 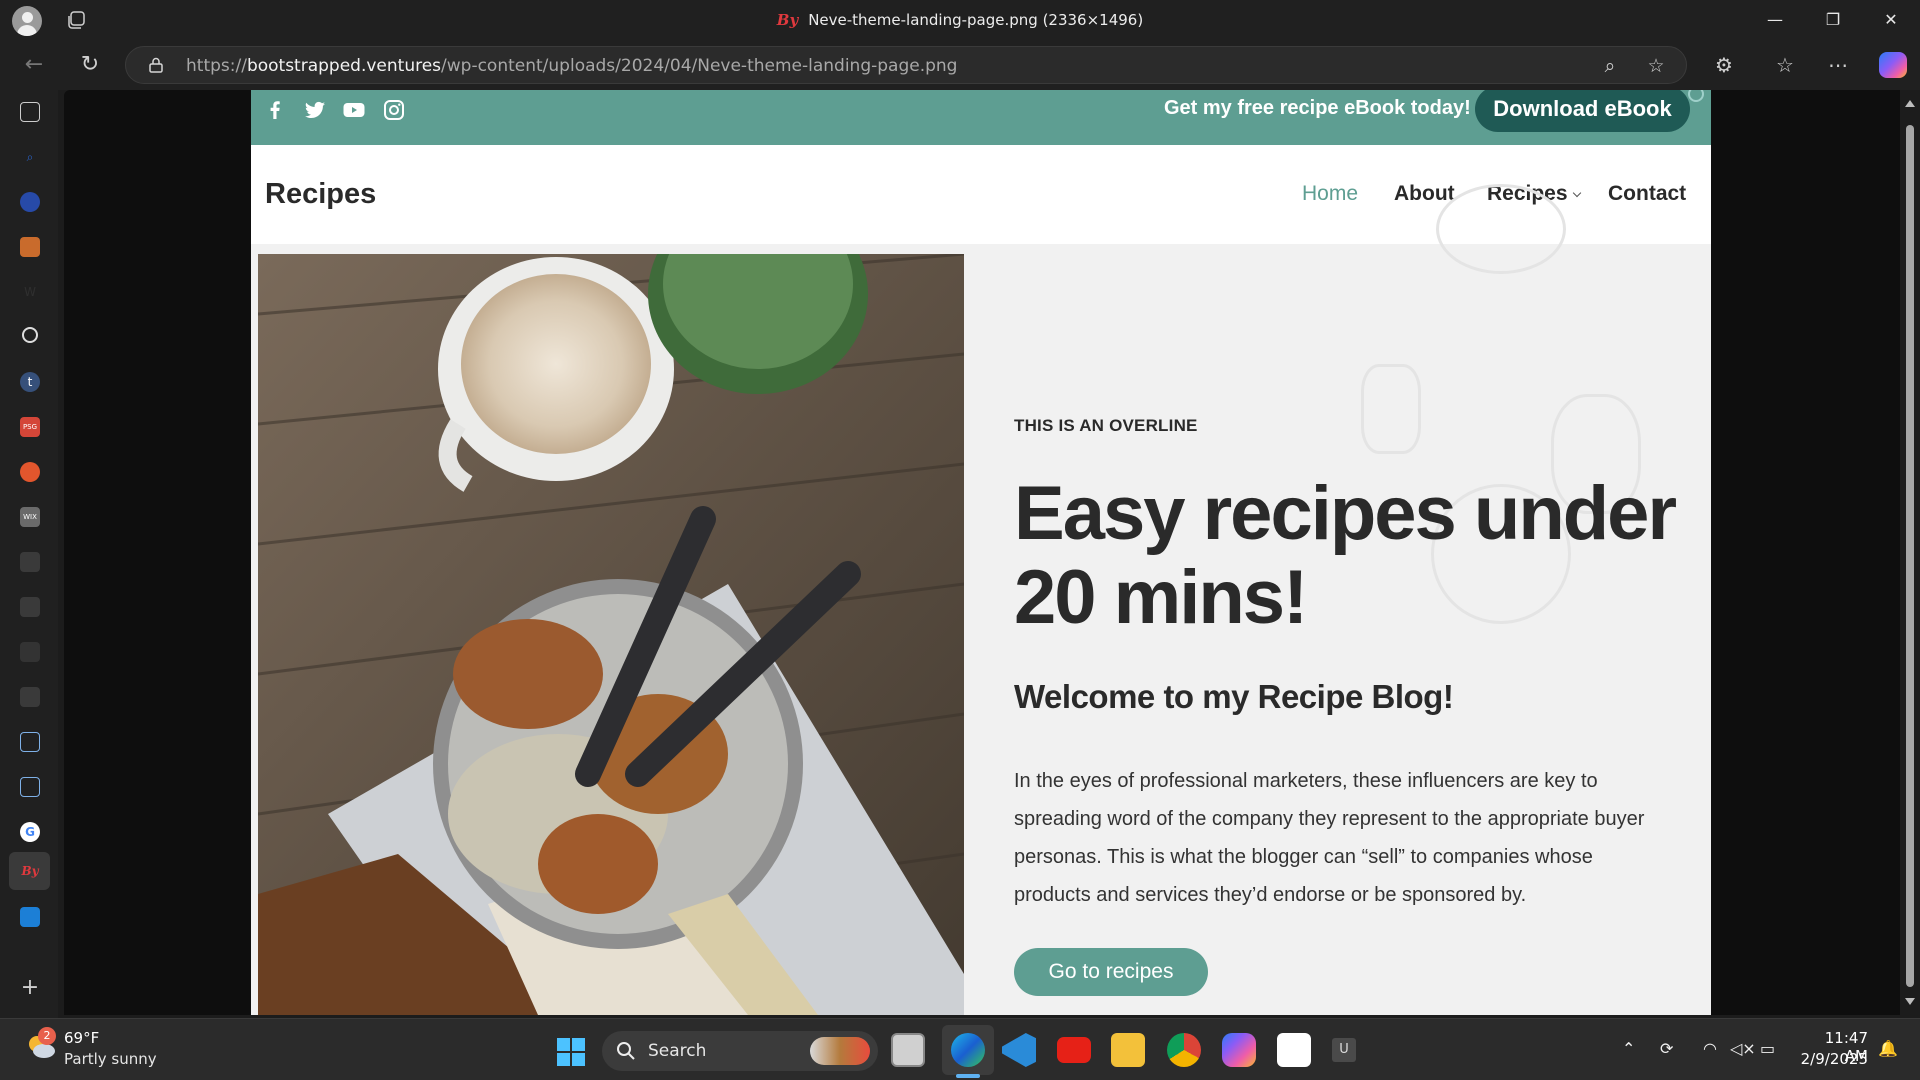 What do you see at coordinates (1838, 65) in the screenshot?
I see `more-menu-icon: ⋯` at bounding box center [1838, 65].